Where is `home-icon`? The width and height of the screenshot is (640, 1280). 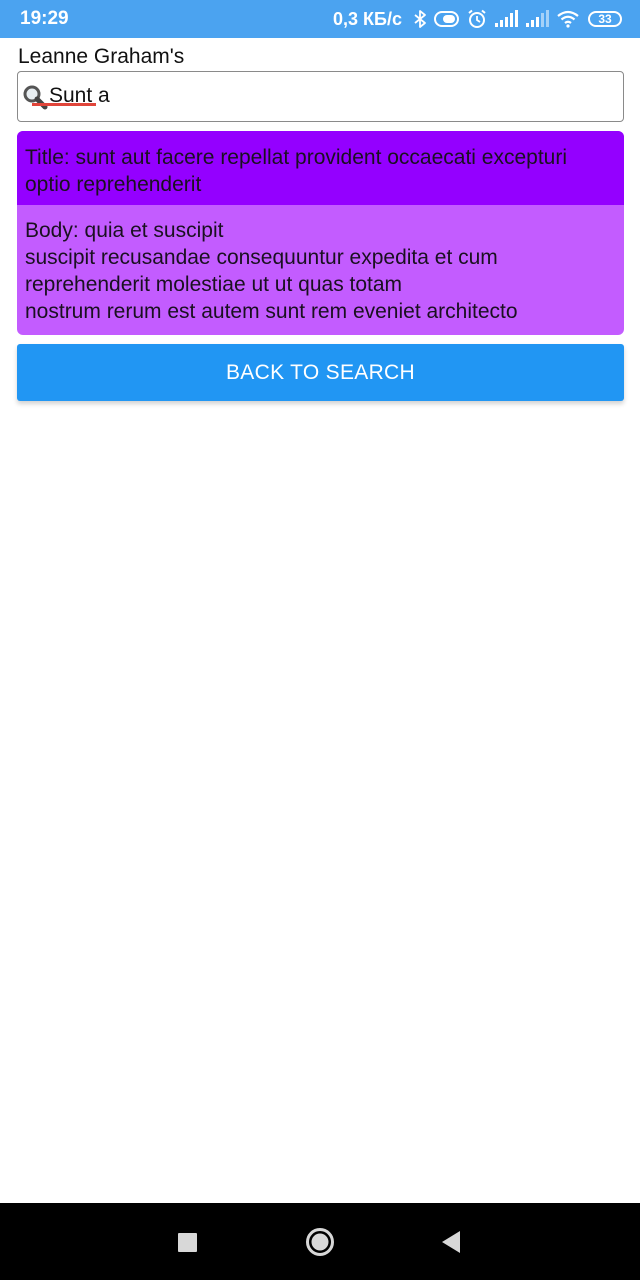
home-icon is located at coordinates (320, 1242).